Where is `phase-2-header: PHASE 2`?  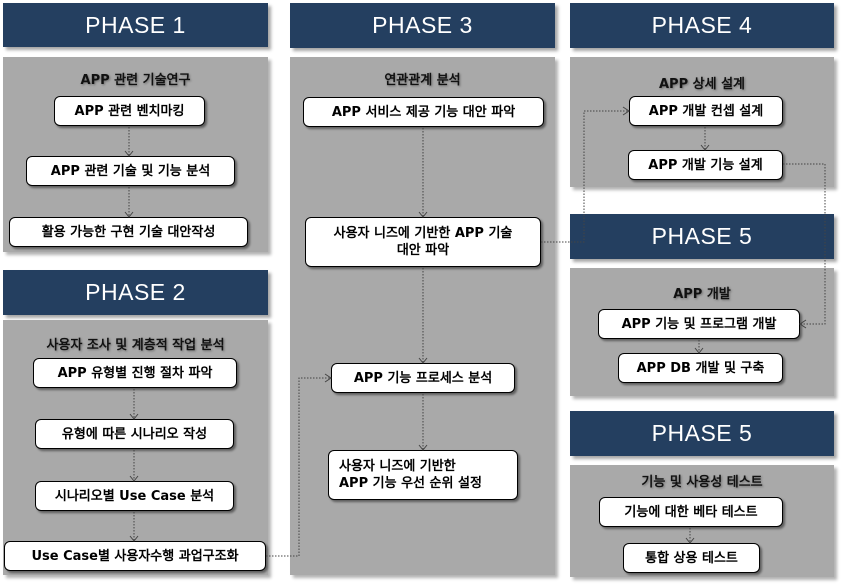
phase-2-header: PHASE 2 is located at coordinates (135, 292).